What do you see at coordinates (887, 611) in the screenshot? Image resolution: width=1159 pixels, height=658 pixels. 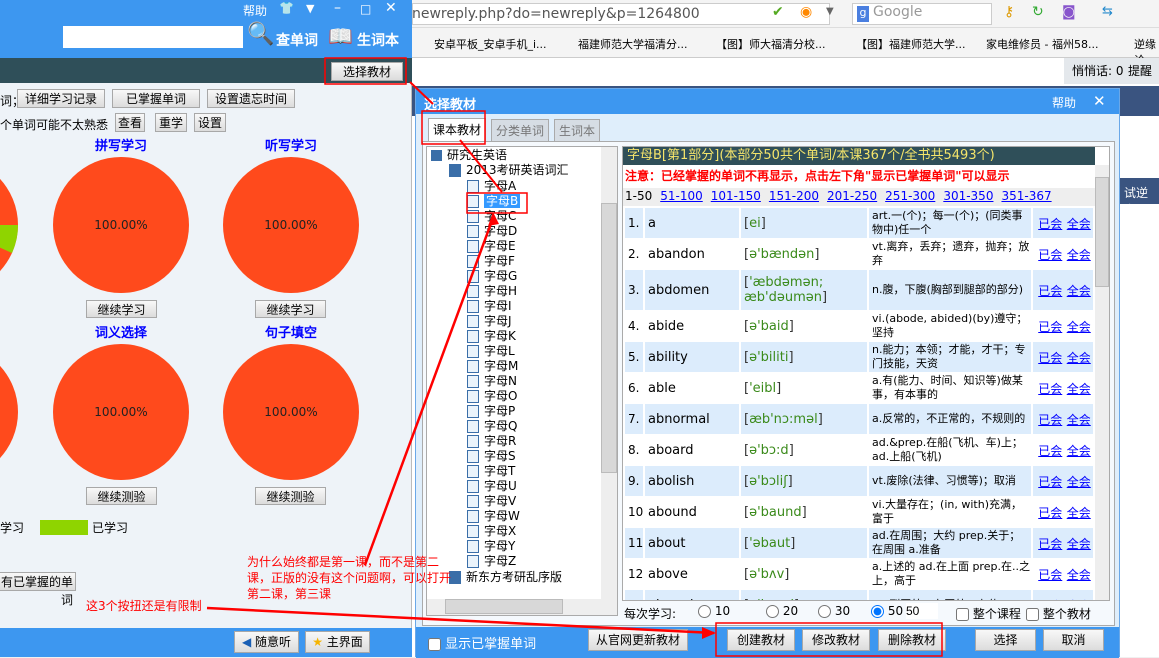 I see `study-count-radio: 50` at bounding box center [887, 611].